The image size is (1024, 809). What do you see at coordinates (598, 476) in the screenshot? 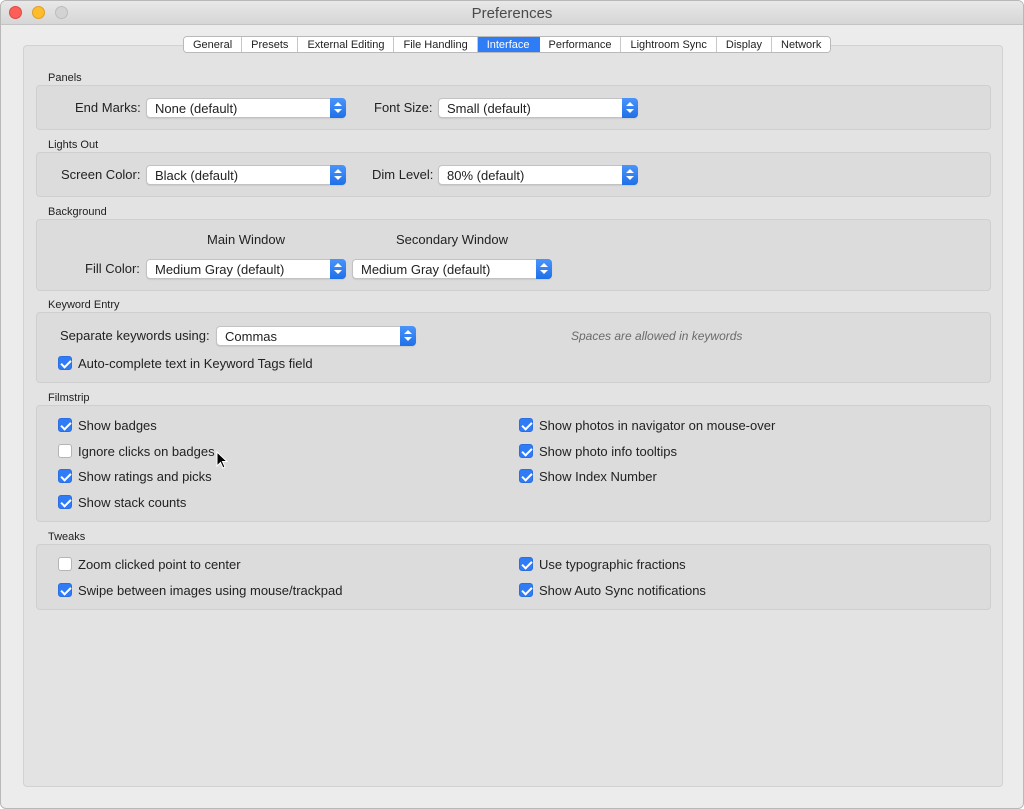
I see `show-index-number-label: Show Index Number` at bounding box center [598, 476].